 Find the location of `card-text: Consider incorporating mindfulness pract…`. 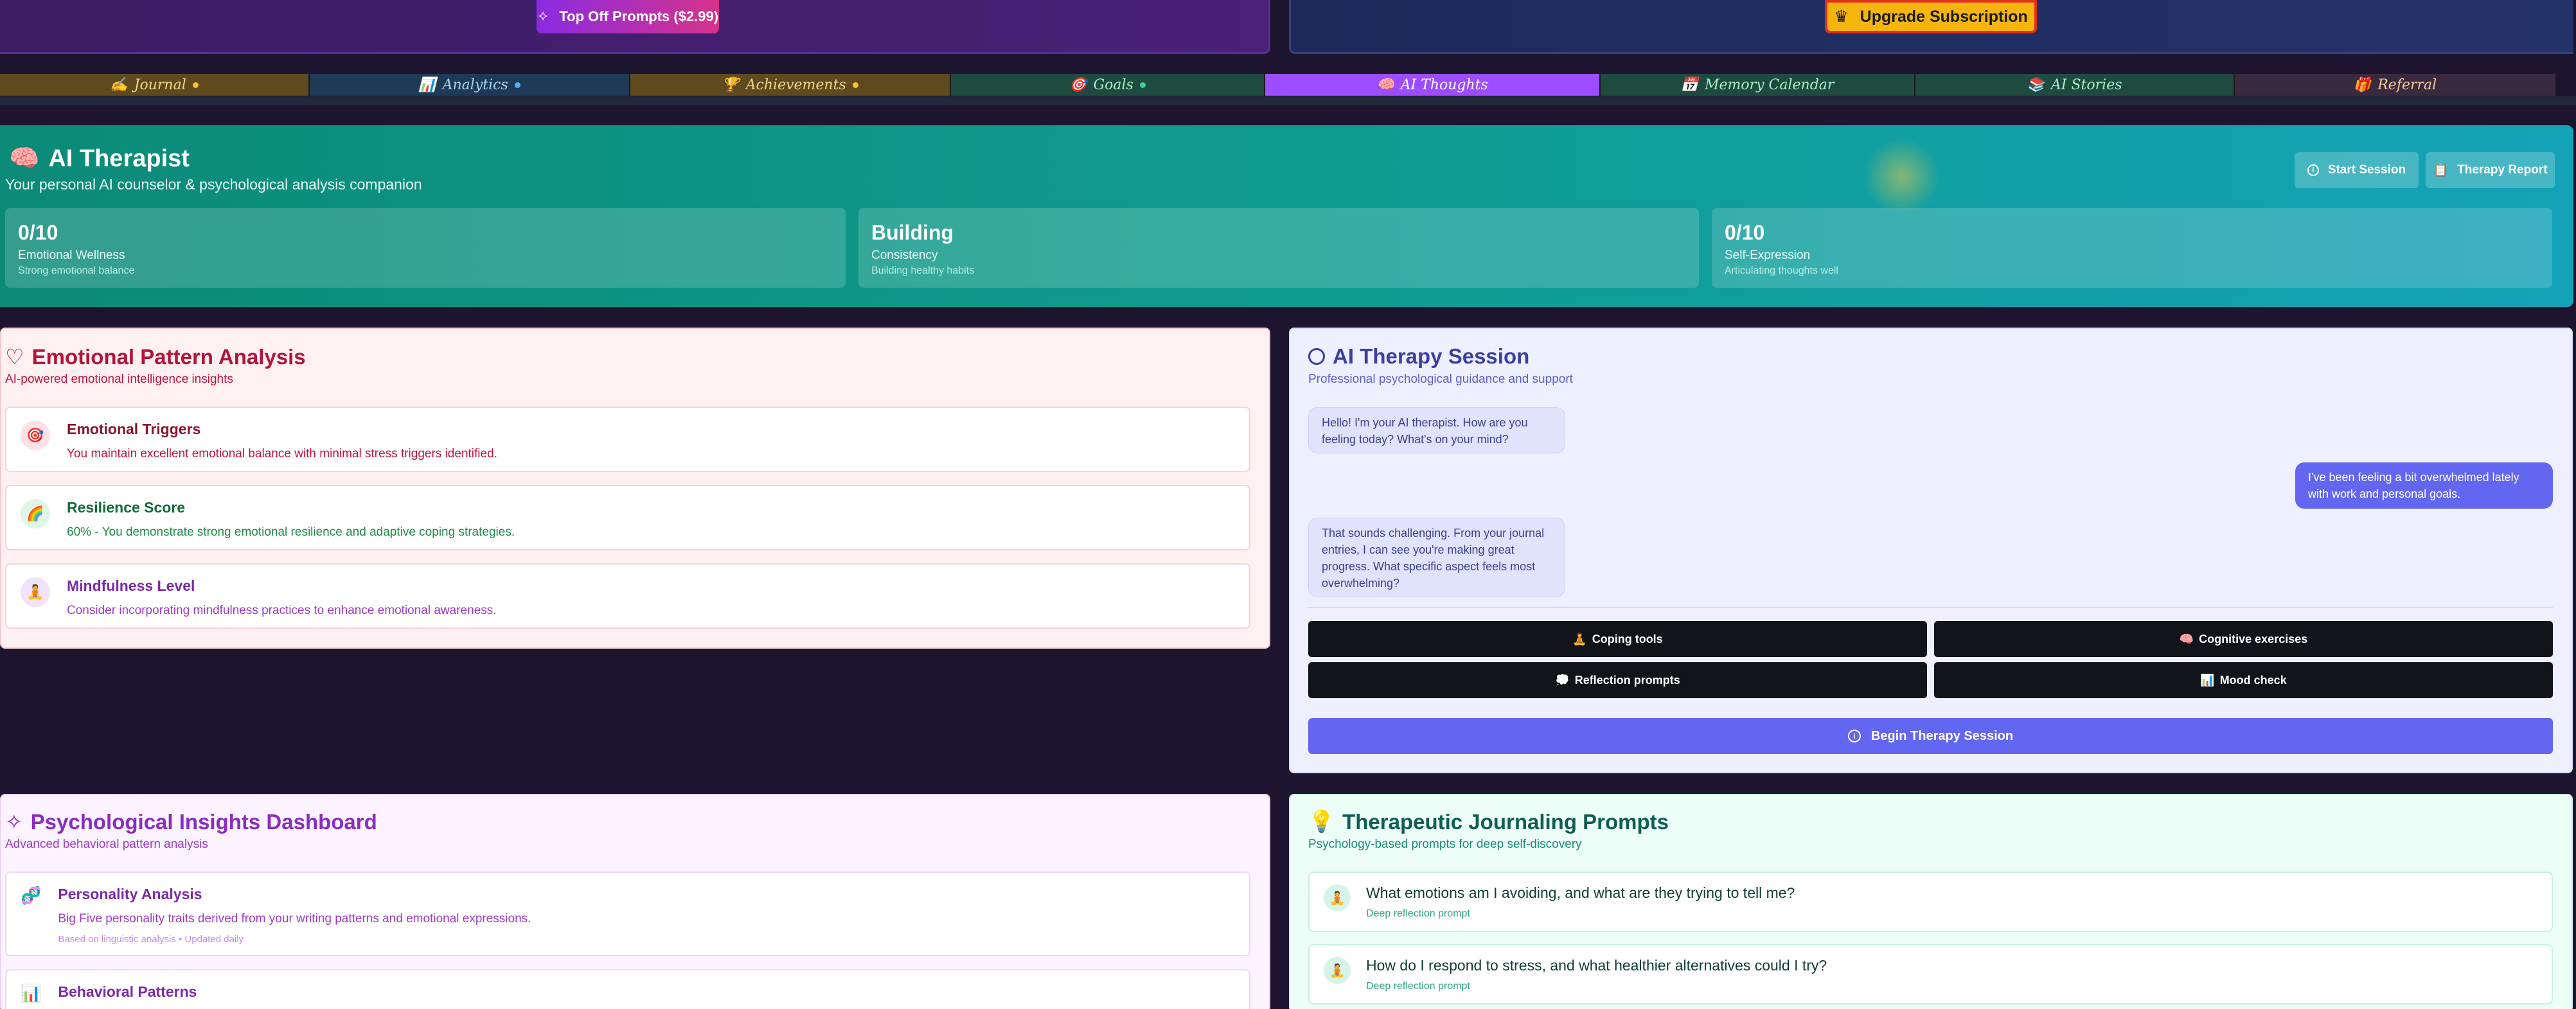

card-text: Consider incorporating mindfulness pract… is located at coordinates (282, 610).